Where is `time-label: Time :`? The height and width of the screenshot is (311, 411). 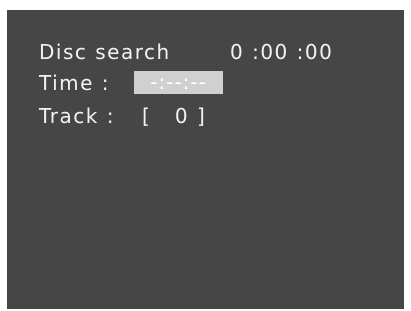 time-label: Time : is located at coordinates (75, 83).